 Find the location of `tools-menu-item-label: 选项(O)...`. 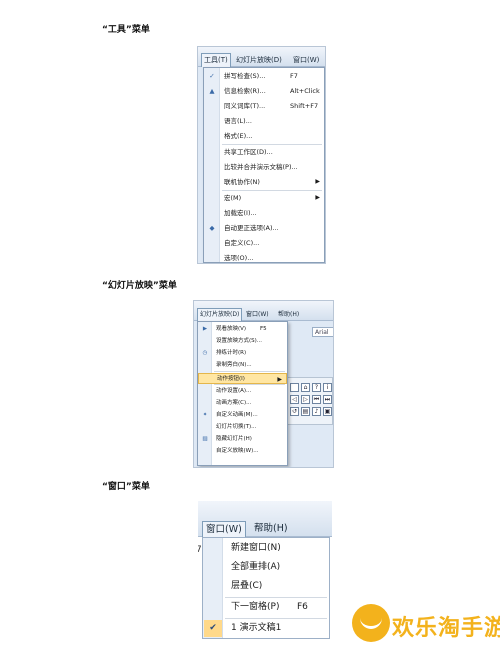

tools-menu-item-label: 选项(O)... is located at coordinates (239, 258).